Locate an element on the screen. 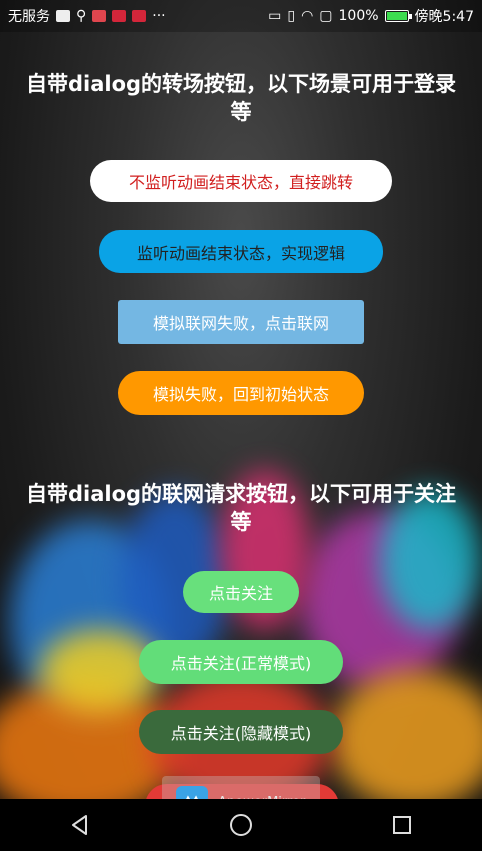  recents-icon is located at coordinates (402, 825).